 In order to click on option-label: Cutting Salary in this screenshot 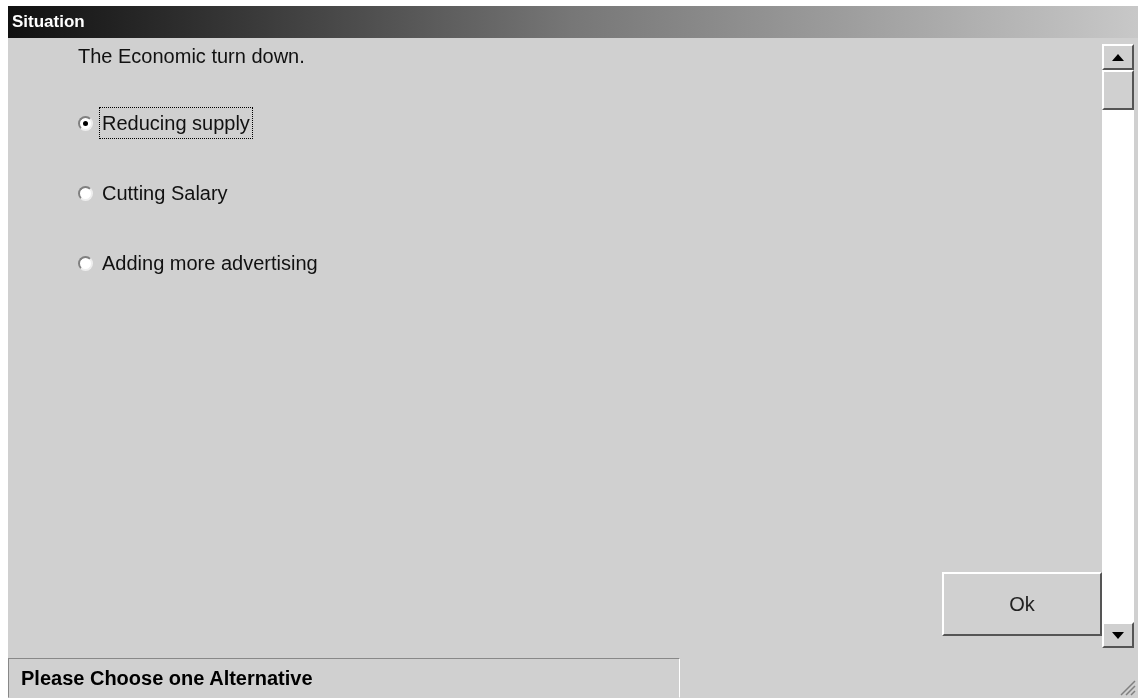, I will do `click(165, 193)`.